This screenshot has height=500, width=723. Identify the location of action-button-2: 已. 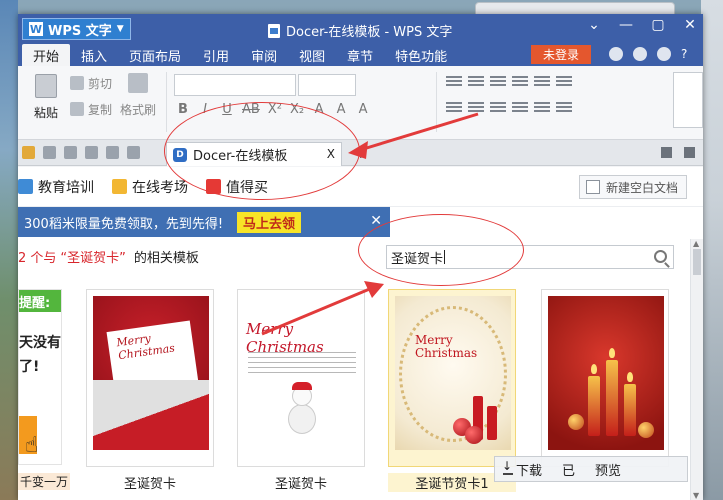
(568, 469).